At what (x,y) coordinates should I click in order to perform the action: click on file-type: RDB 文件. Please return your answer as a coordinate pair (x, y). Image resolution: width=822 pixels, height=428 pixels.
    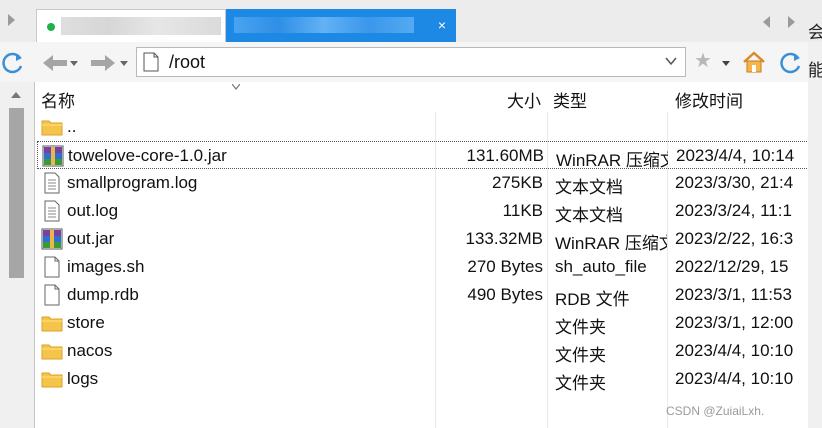
    Looking at the image, I should click on (592, 299).